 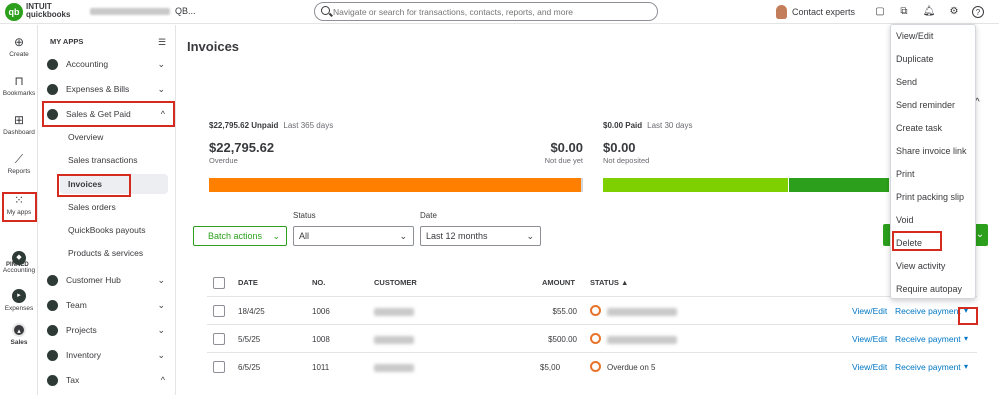 I want to click on rail-bookmarks: ⊓ Bookmarks, so click(x=19, y=85).